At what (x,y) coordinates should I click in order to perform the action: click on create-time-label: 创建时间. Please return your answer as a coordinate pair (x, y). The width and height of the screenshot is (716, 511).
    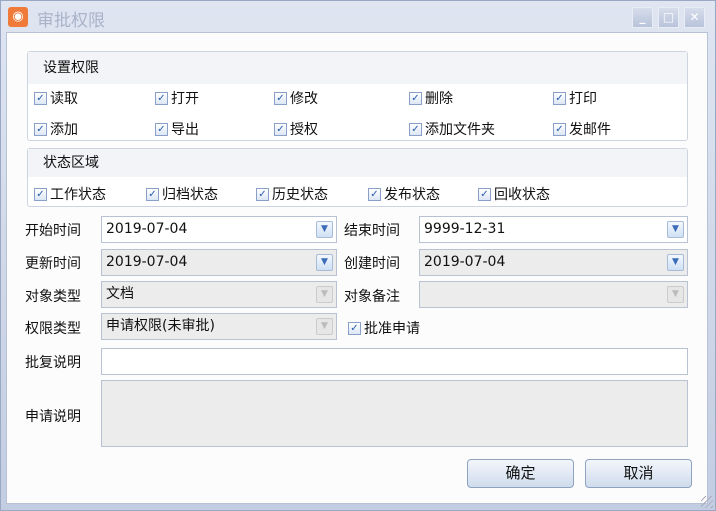
    Looking at the image, I should click on (372, 264).